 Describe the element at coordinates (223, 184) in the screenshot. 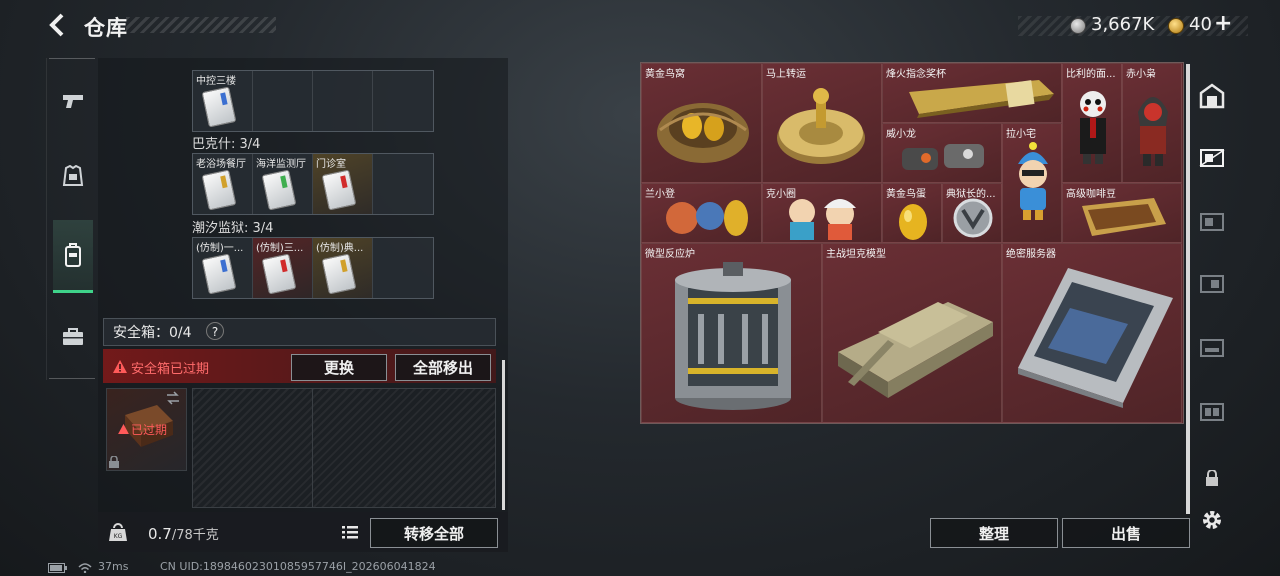

I see `key-slot: 老浴场餐厅` at that location.